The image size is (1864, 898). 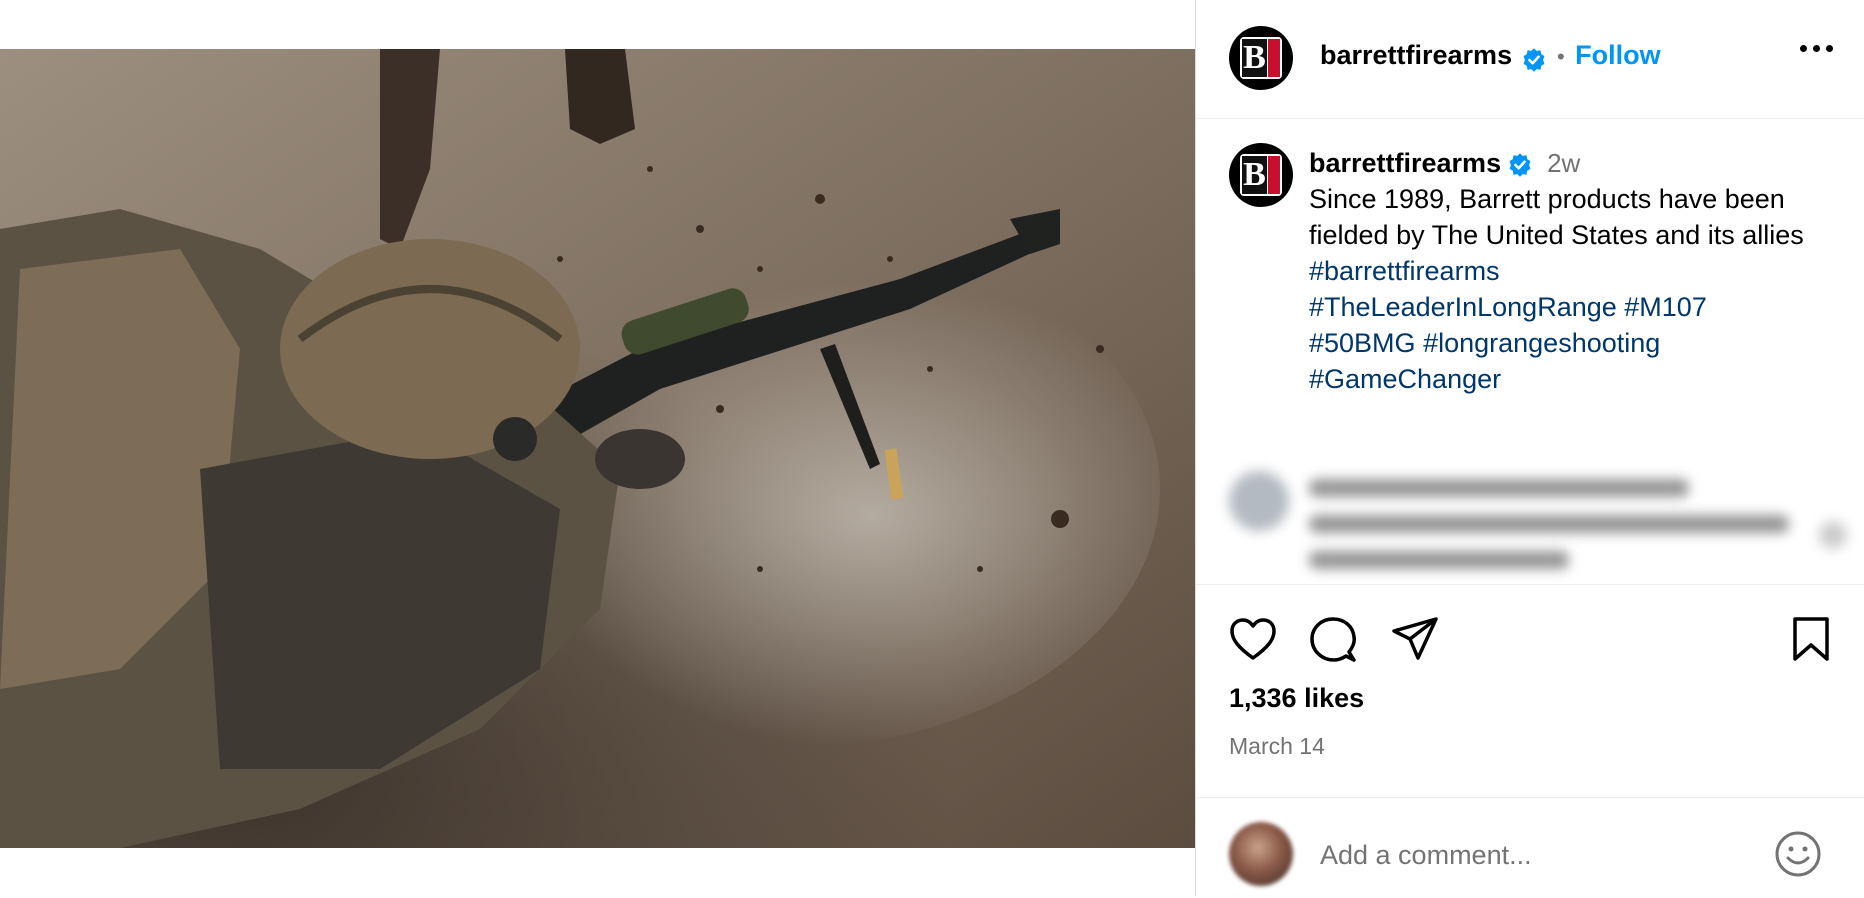 What do you see at coordinates (1404, 271) in the screenshot?
I see `hashtag-link: #barrettfirearms` at bounding box center [1404, 271].